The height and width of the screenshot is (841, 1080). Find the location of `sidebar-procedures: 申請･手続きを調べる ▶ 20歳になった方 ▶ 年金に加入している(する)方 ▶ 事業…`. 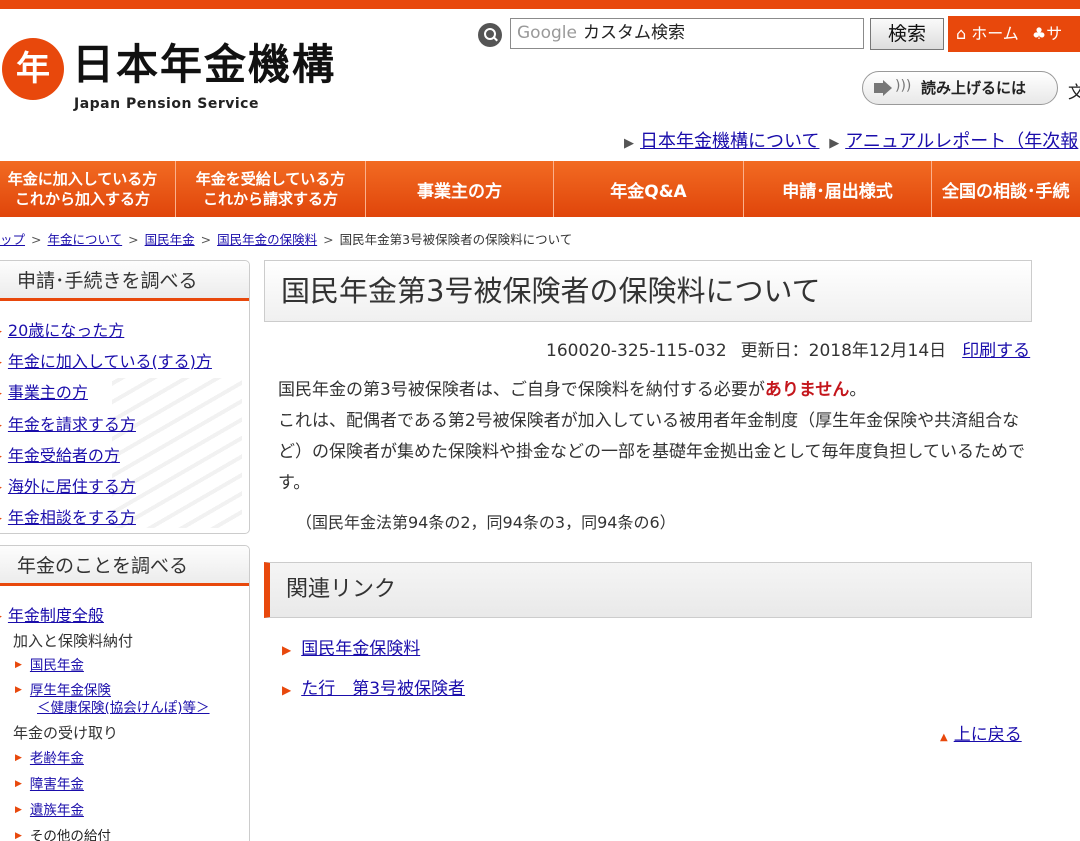

sidebar-procedures: 申請･手続きを調べる ▶ 20歳になった方 ▶ 年金に加入している(する)方 ▶ 事業… is located at coordinates (125, 397).